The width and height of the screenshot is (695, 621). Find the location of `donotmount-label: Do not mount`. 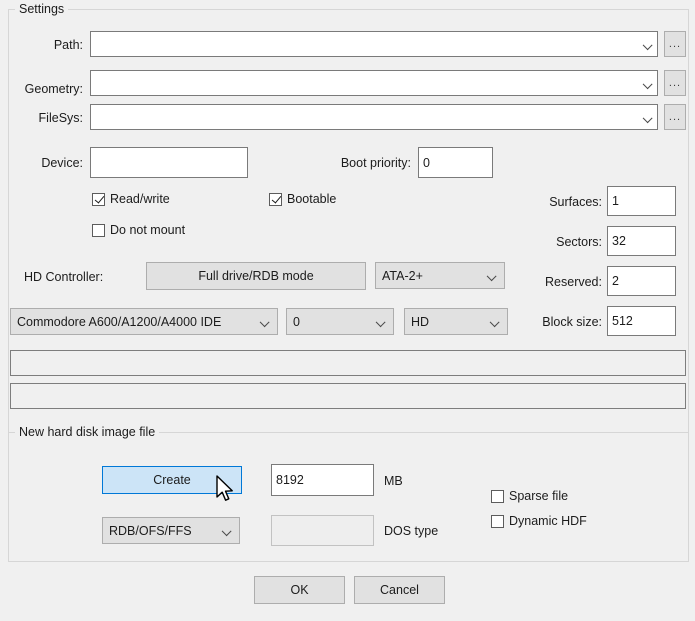

donotmount-label: Do not mount is located at coordinates (148, 230).